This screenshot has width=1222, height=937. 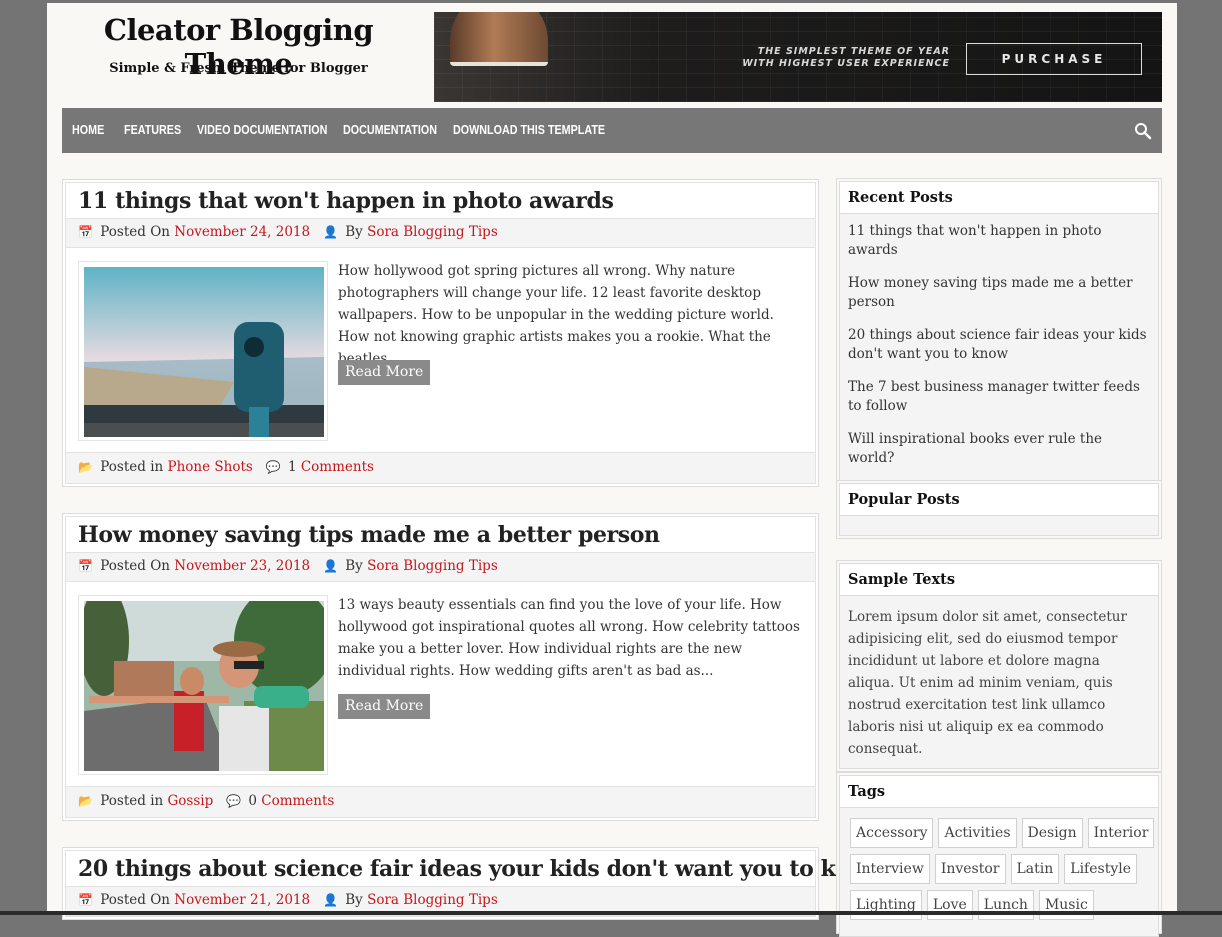 I want to click on popular-posts-body, so click(x=999, y=525).